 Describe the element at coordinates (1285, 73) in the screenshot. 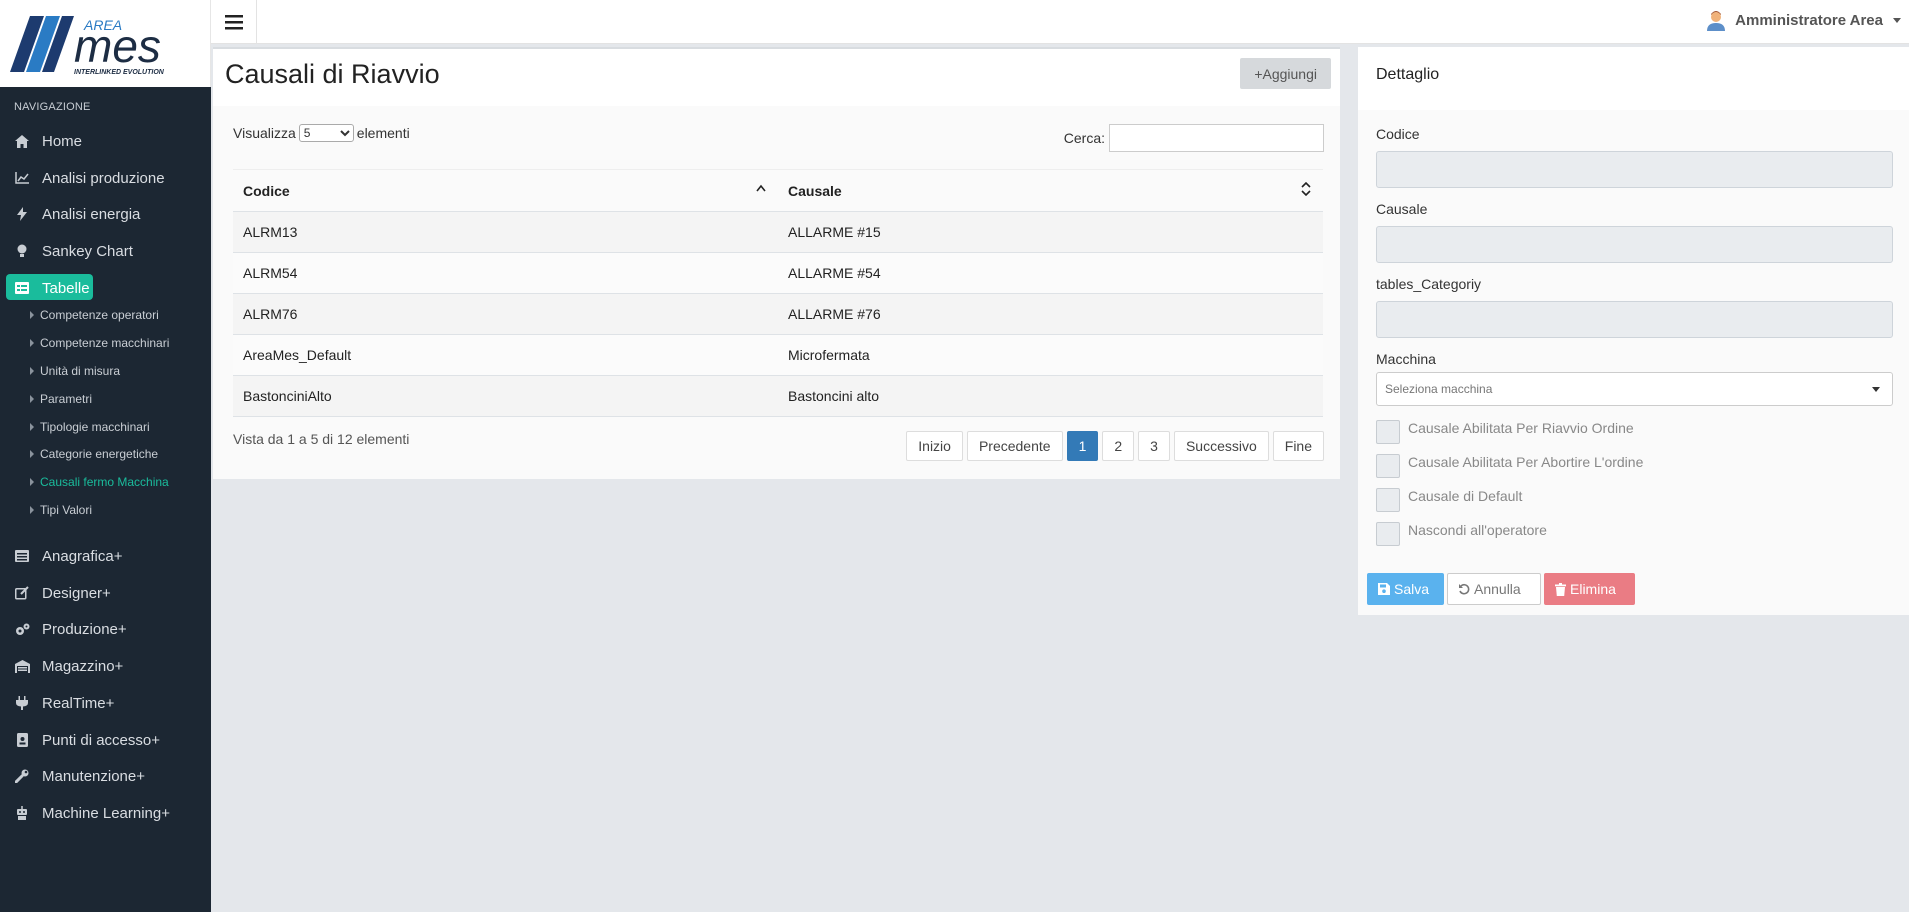

I see `add-button: +Aggiungi` at that location.